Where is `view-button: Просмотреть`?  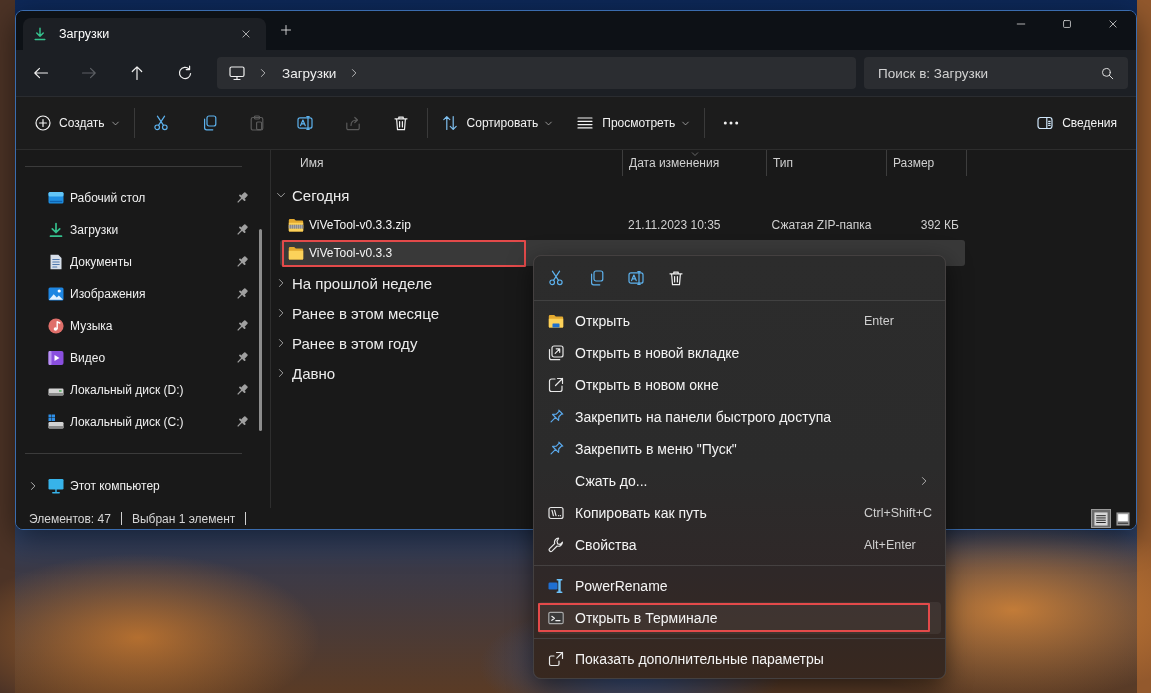
view-button: Просмотреть is located at coordinates (634, 123).